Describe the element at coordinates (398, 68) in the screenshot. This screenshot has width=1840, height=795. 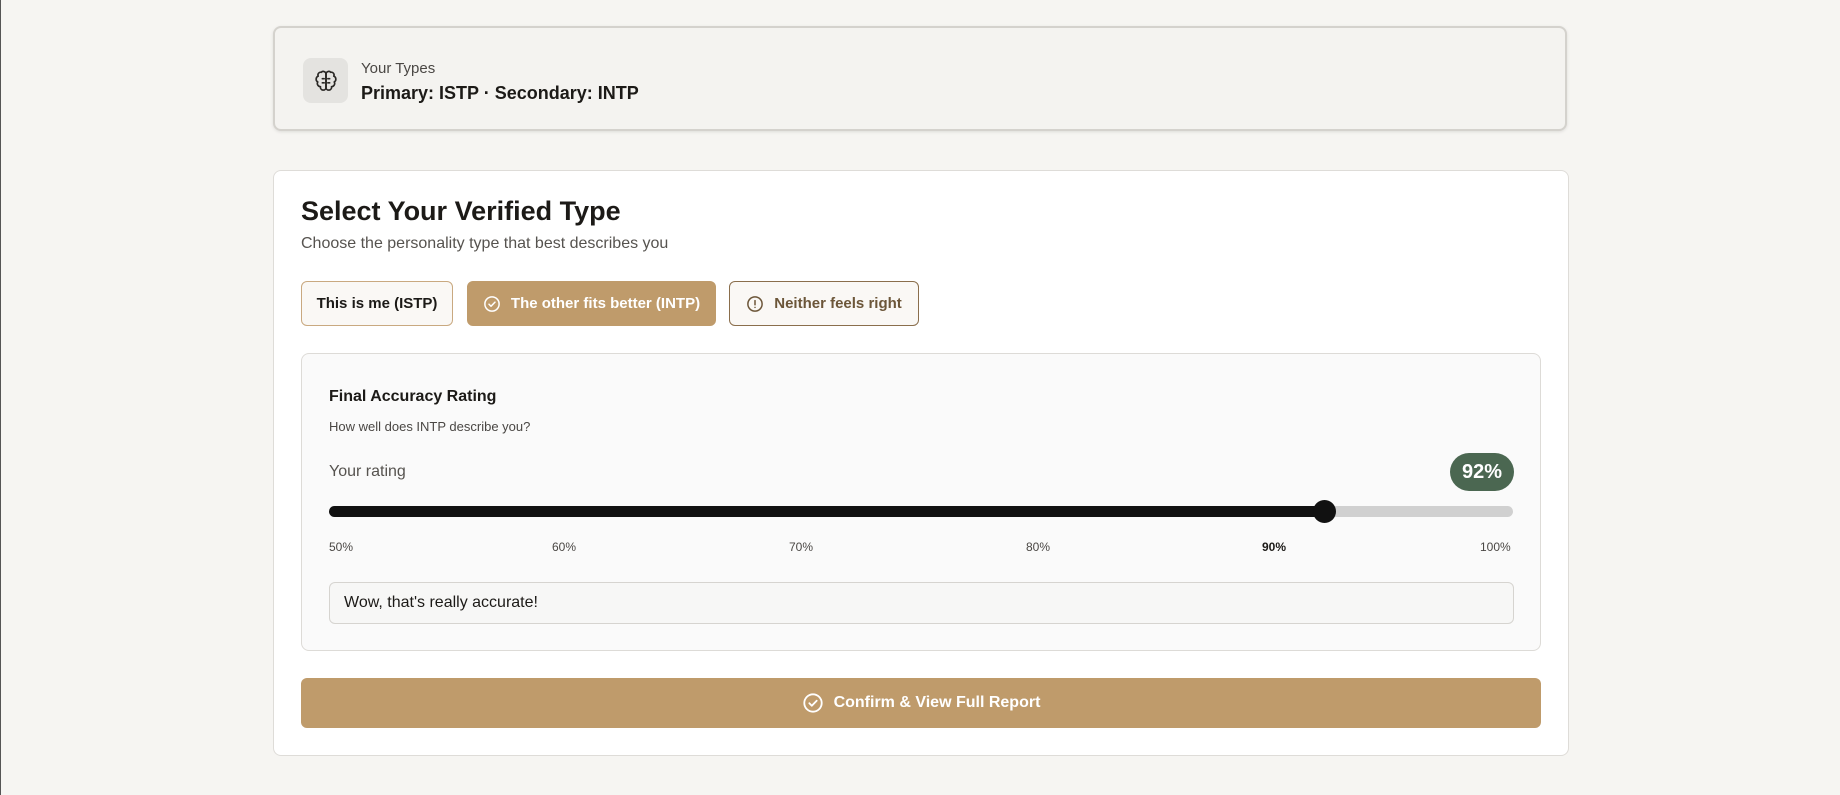
I see `types-label: Your Types` at that location.